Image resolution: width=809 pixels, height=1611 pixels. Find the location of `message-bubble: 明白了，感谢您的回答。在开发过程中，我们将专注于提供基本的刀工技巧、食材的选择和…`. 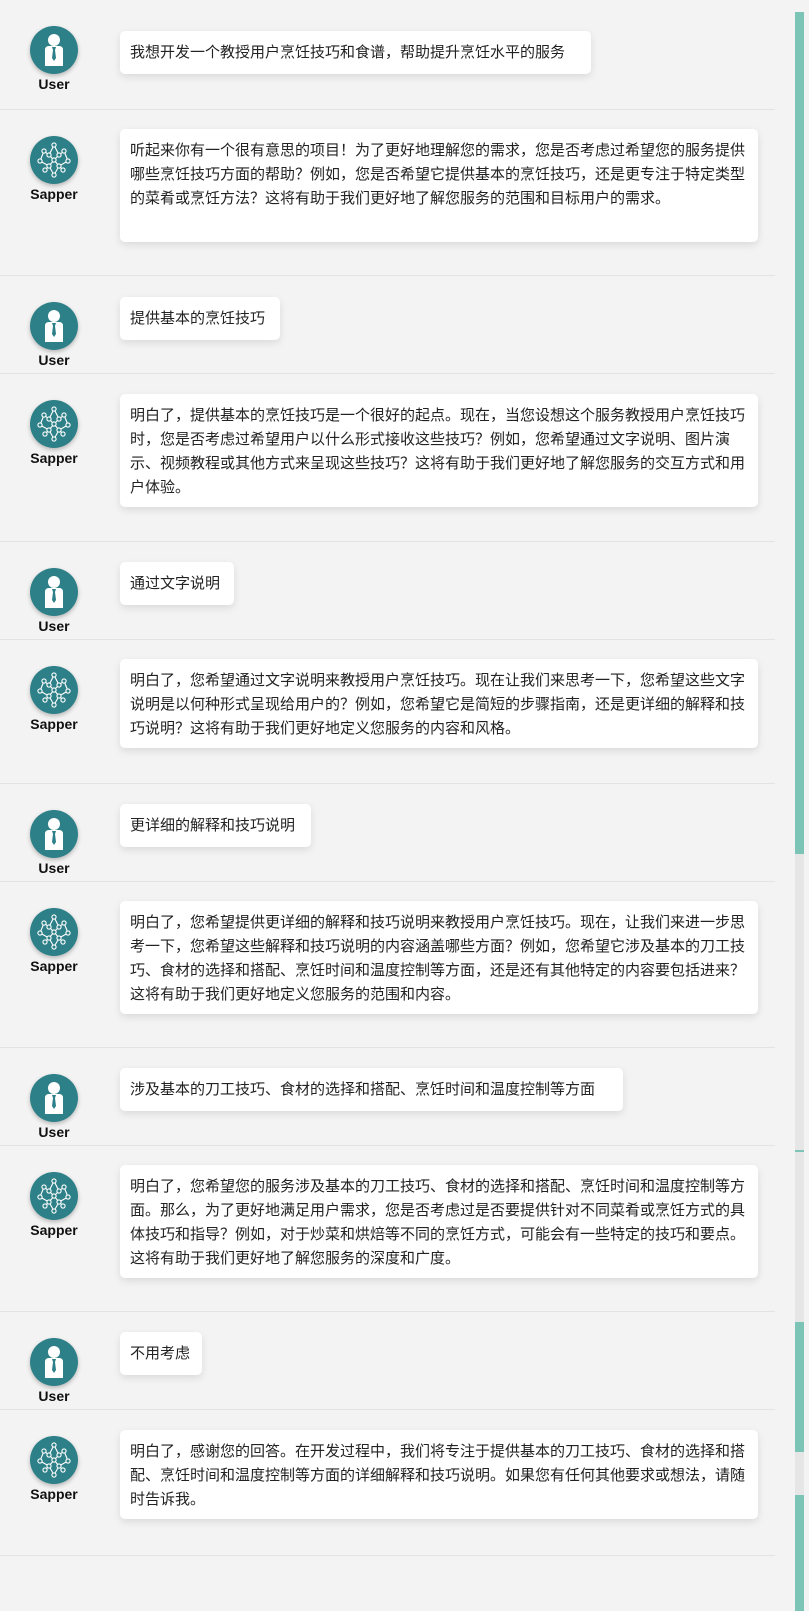

message-bubble: 明白了，感谢您的回答。在开发过程中，我们将专注于提供基本的刀工技巧、食材的选择和… is located at coordinates (439, 1474).